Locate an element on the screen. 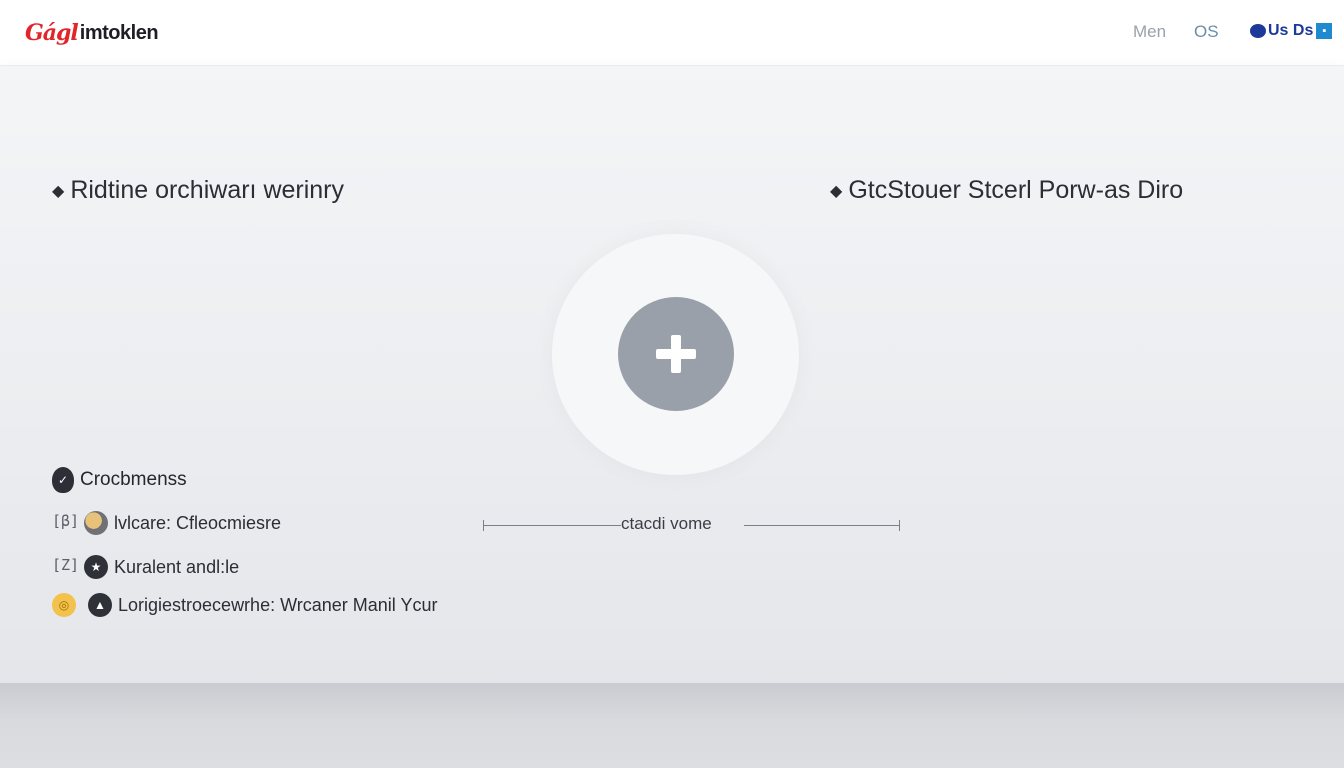 This screenshot has height=768, width=1344. logo-mark: Gágl is located at coordinates (52, 33).